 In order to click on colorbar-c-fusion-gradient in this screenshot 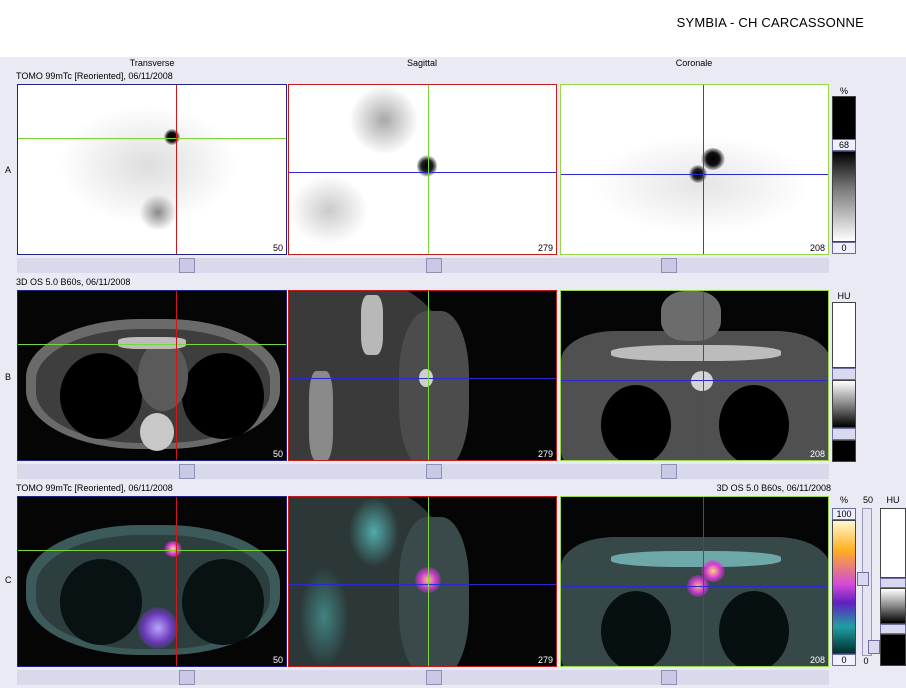, I will do `click(844, 587)`.